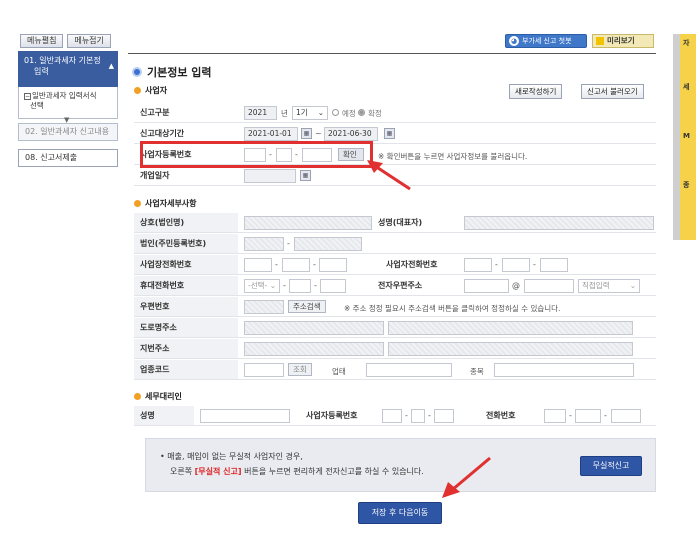 The height and width of the screenshot is (553, 696). What do you see at coordinates (288, 243) in the screenshot?
I see `corp-no-dash: -` at bounding box center [288, 243].